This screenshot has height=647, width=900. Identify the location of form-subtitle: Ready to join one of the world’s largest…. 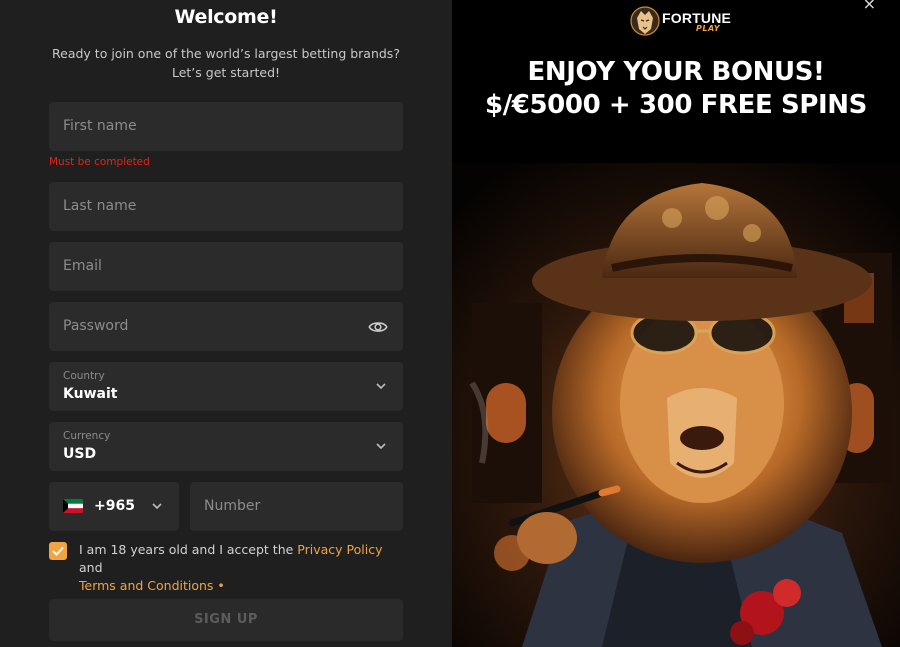
(226, 63).